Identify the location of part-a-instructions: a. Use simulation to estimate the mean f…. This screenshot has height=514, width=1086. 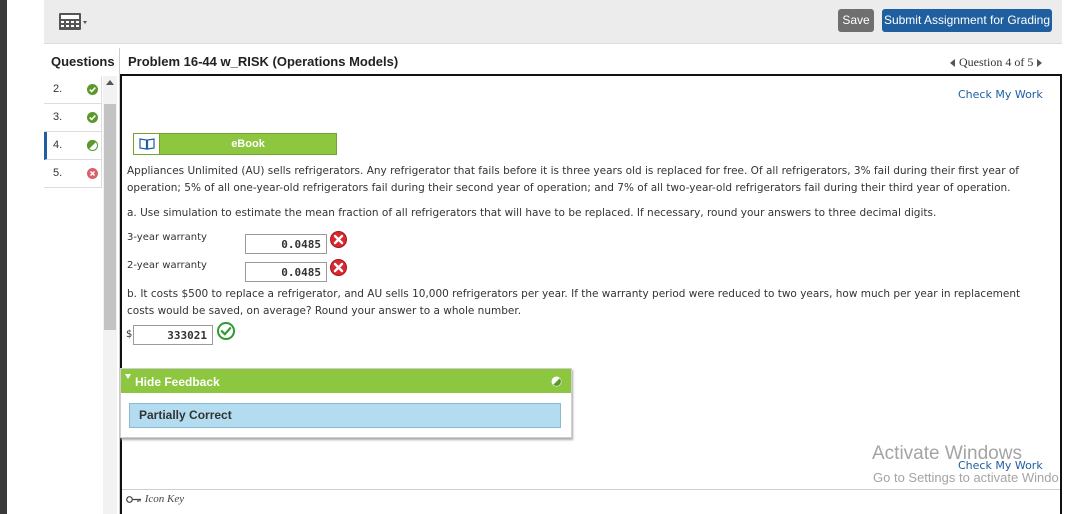
(532, 213).